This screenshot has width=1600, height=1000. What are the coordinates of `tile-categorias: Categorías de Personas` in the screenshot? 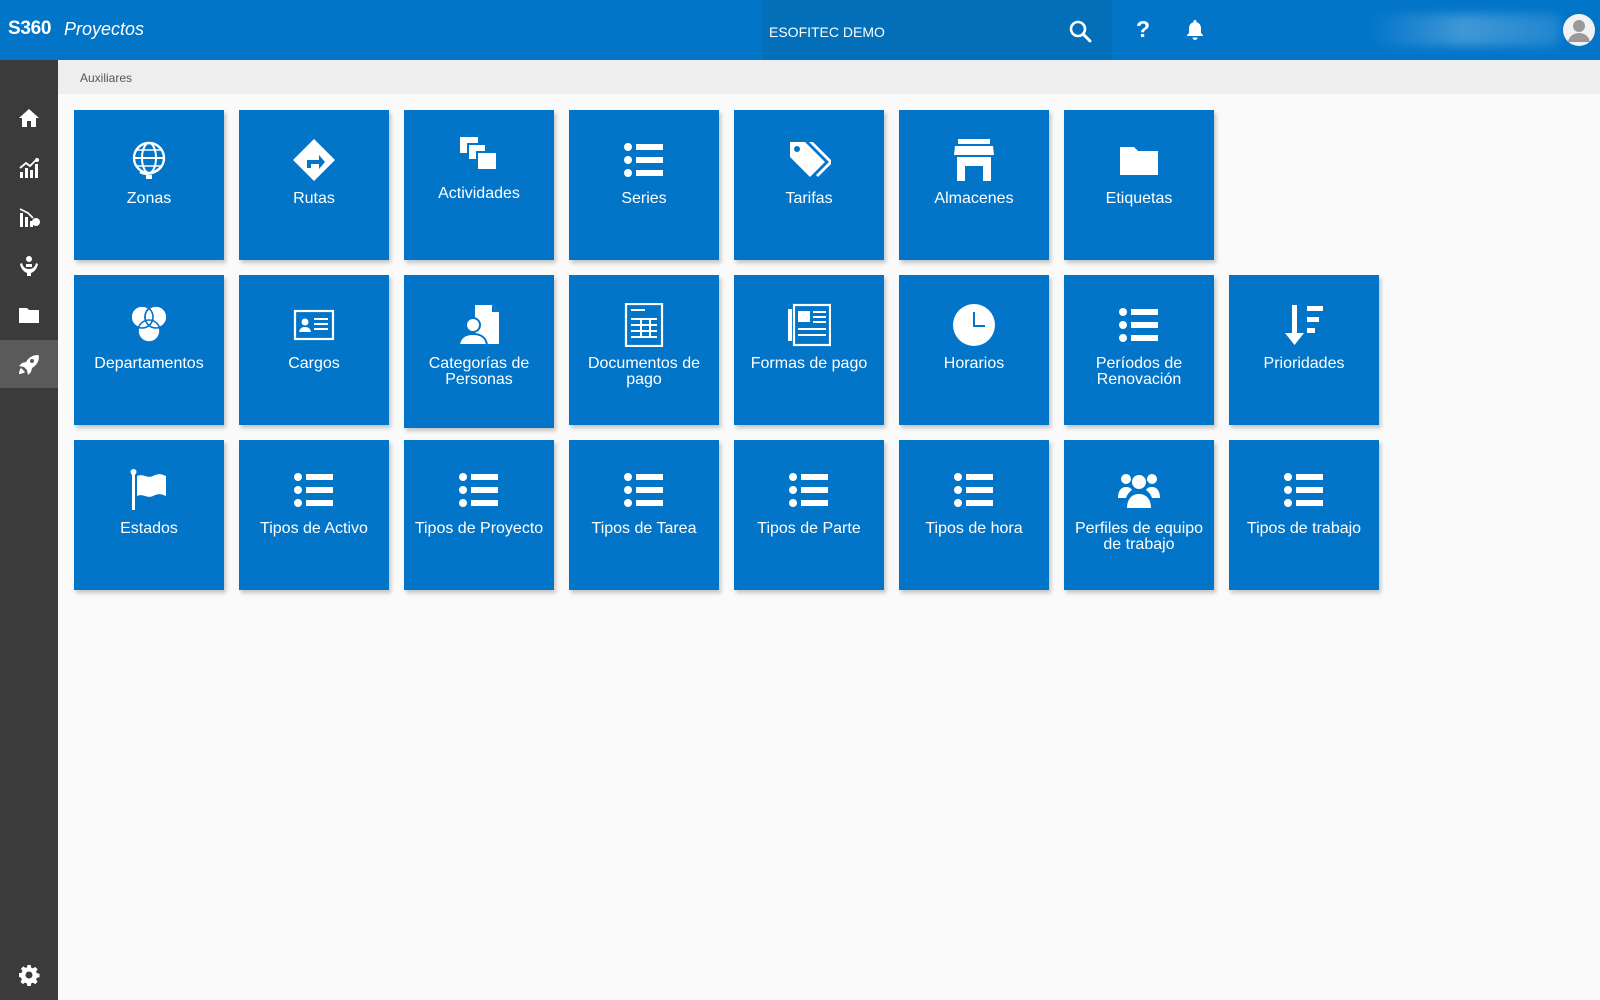 It's located at (479, 351).